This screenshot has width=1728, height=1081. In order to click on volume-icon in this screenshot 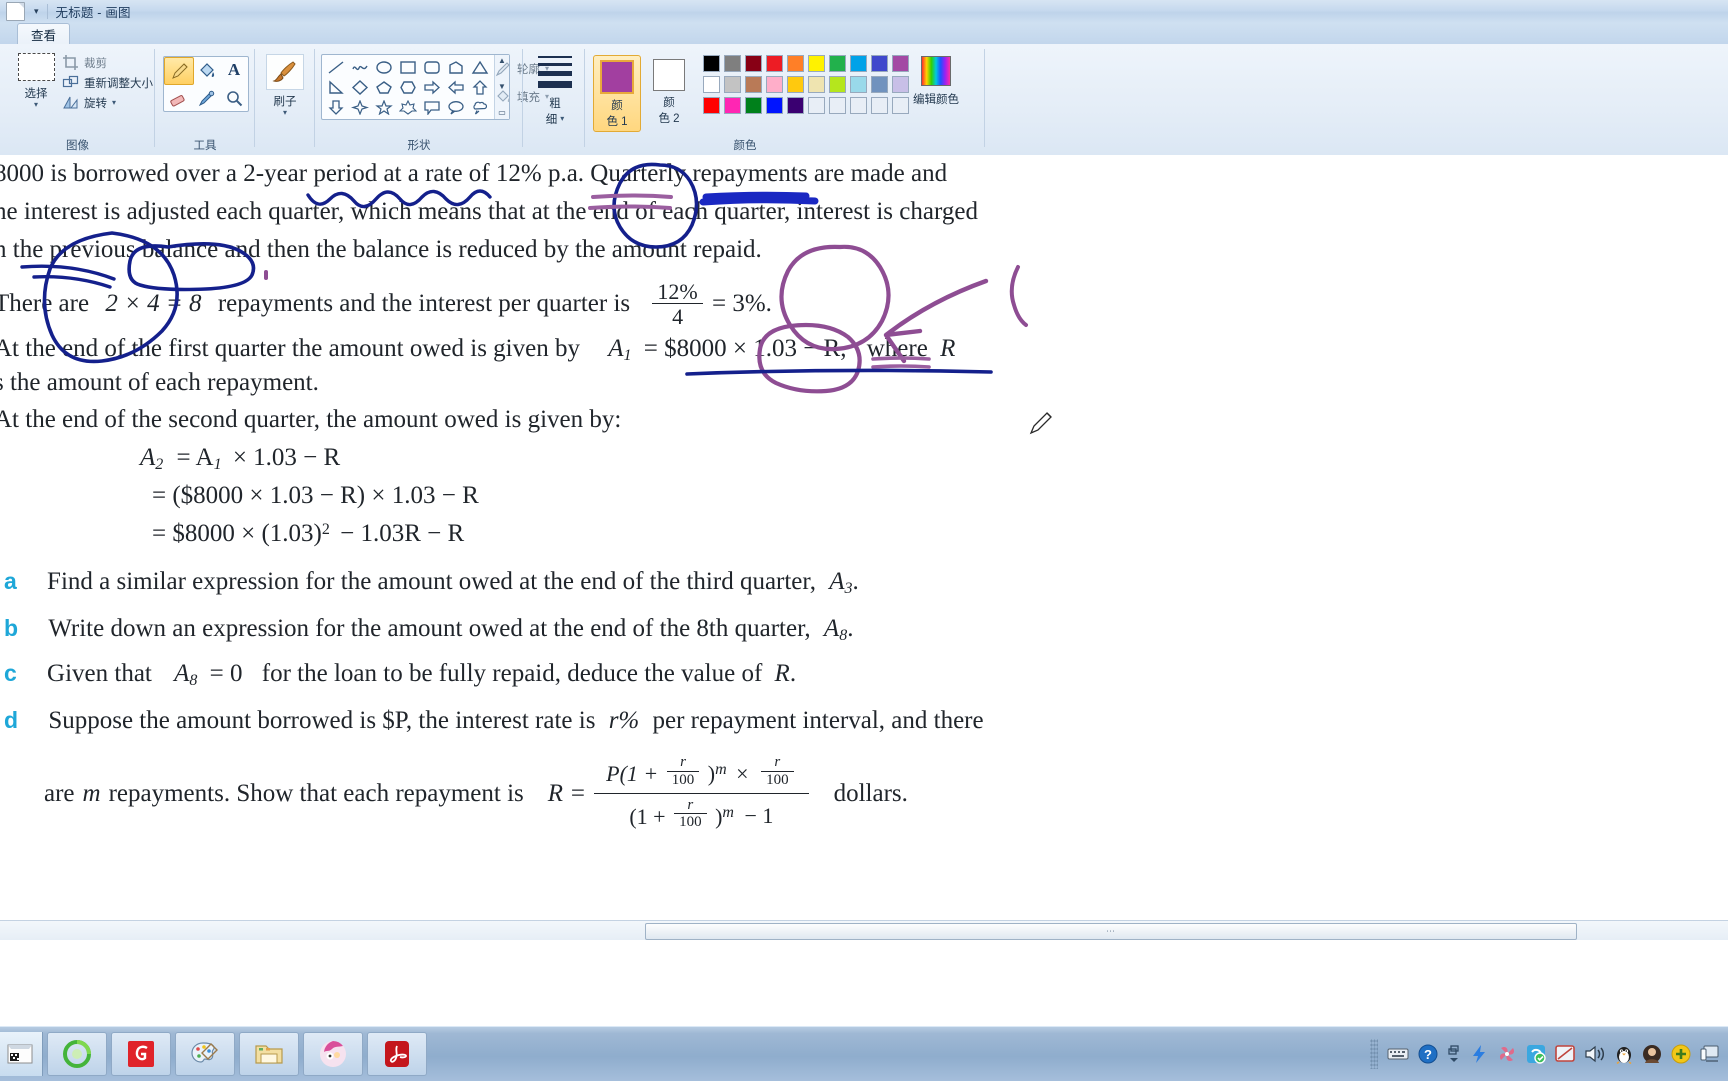, I will do `click(1595, 1054)`.